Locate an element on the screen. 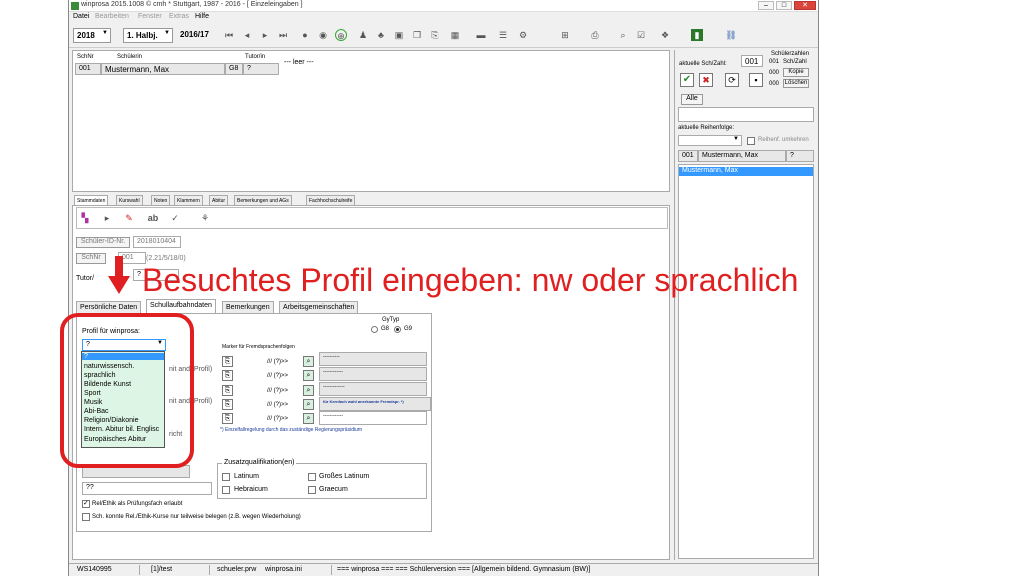 Image resolution: width=1024 pixels, height=576 pixels. person-icon: ♟ is located at coordinates (363, 35).